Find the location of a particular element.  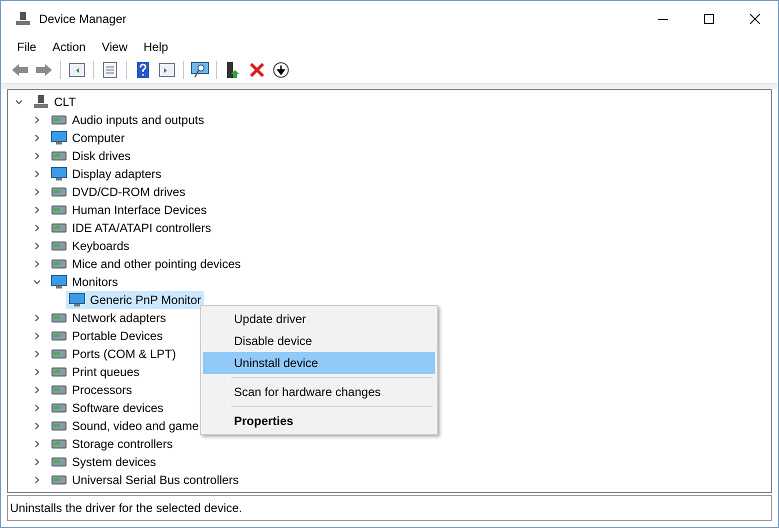

tree-item: Print queues is located at coordinates (95, 372).